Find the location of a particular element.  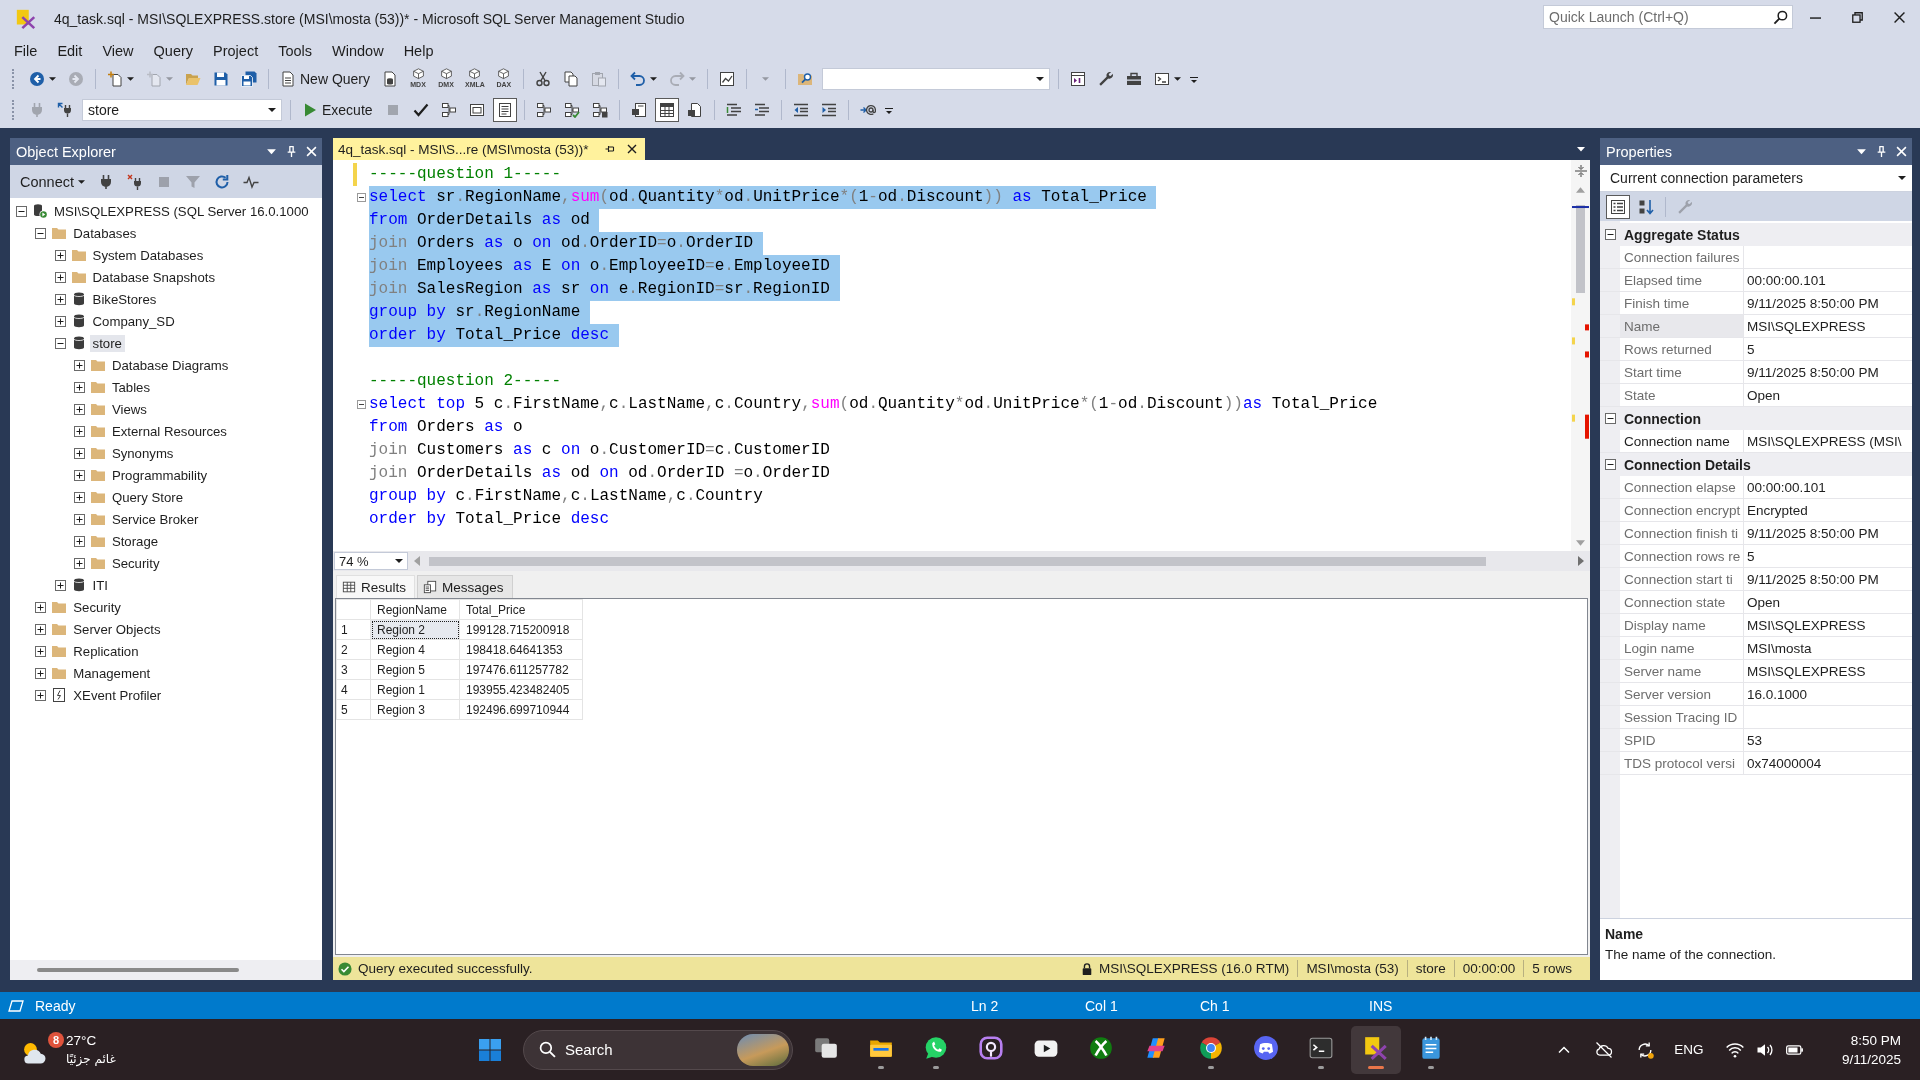

tree-item: MSI\SQLEXPRESS (SQL Server 16.0.1000 is located at coordinates (181, 211).